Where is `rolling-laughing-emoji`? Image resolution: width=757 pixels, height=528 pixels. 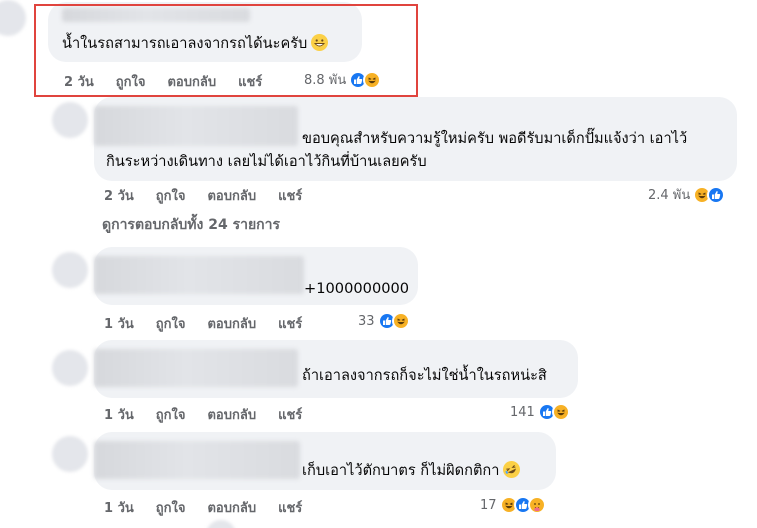
rolling-laughing-emoji is located at coordinates (512, 469).